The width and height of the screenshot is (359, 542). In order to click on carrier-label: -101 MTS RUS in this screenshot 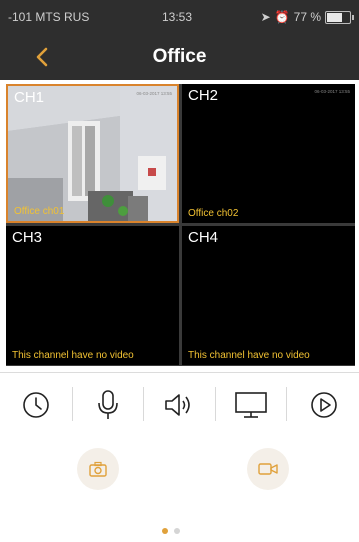, I will do `click(49, 17)`.